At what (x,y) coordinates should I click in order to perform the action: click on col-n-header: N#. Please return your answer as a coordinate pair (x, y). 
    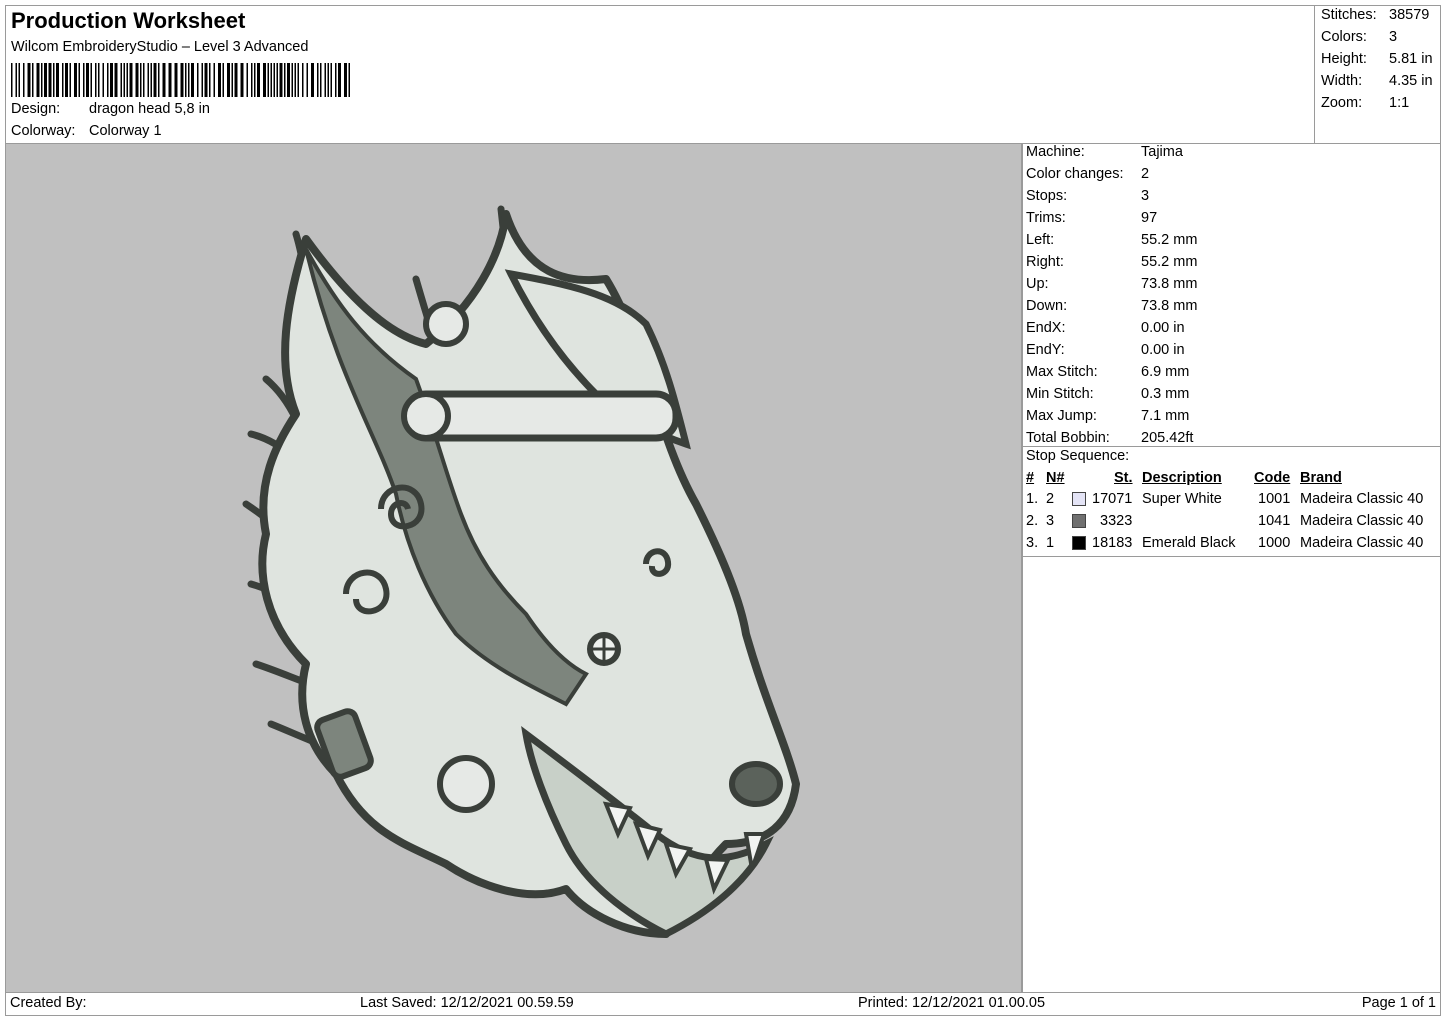
    Looking at the image, I should click on (1055, 478).